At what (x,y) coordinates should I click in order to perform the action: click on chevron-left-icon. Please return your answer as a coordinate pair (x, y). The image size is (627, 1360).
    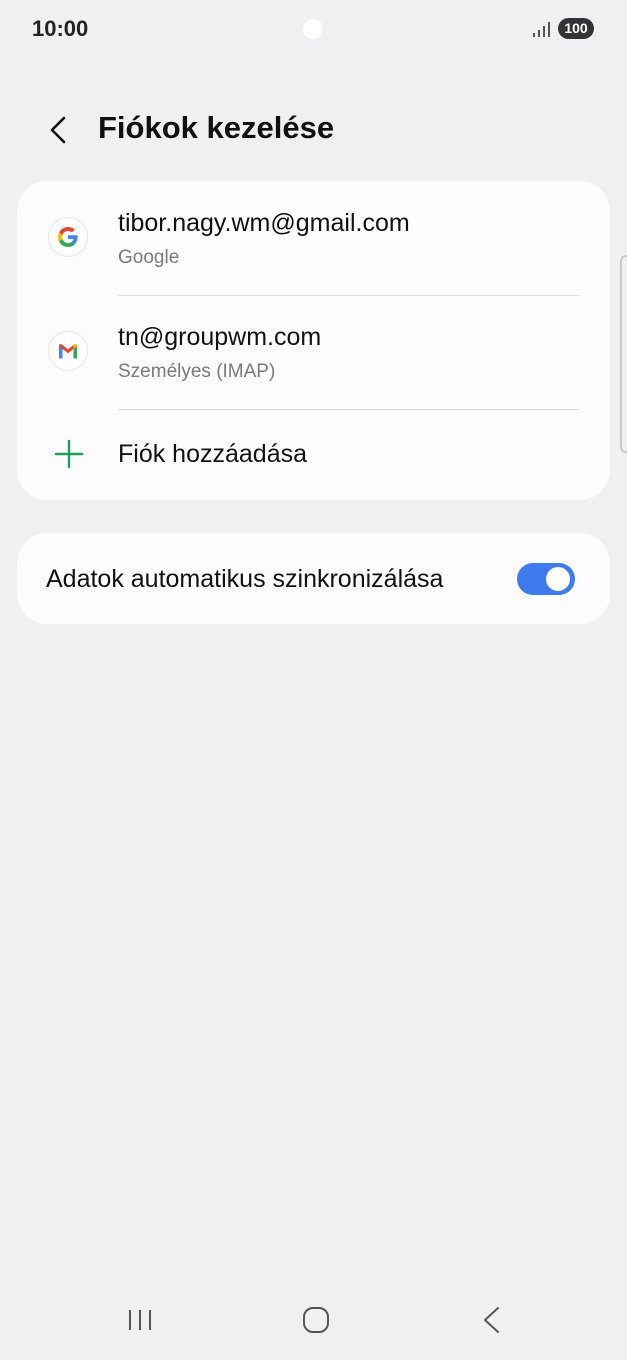
    Looking at the image, I should click on (58, 130).